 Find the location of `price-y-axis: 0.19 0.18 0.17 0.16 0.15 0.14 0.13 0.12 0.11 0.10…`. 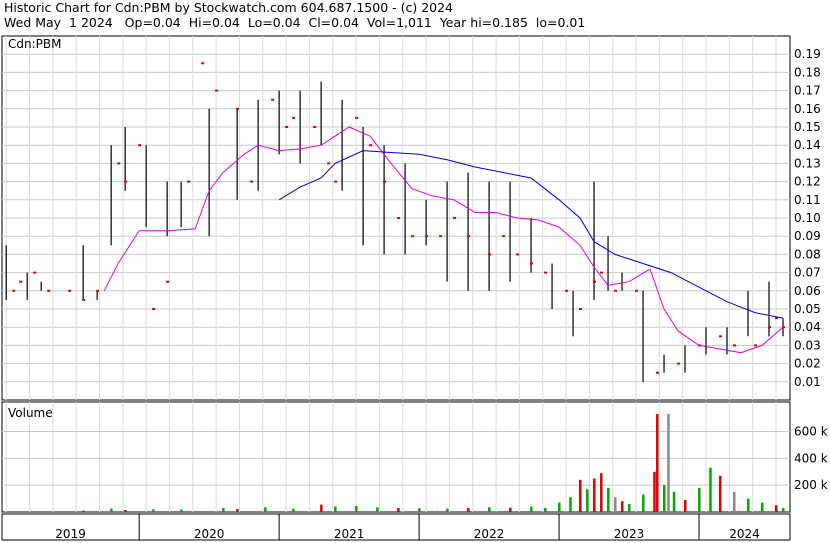

price-y-axis: 0.19 0.18 0.17 0.16 0.15 0.14 0.13 0.12 0.11 0.10… is located at coordinates (807, 218).